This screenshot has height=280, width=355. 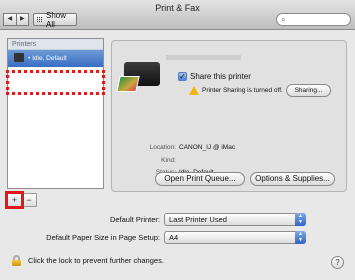 What do you see at coordinates (177, 15) in the screenshot?
I see `title-bar: Print & Fax ◀ ▶ Show All ⌕` at bounding box center [177, 15].